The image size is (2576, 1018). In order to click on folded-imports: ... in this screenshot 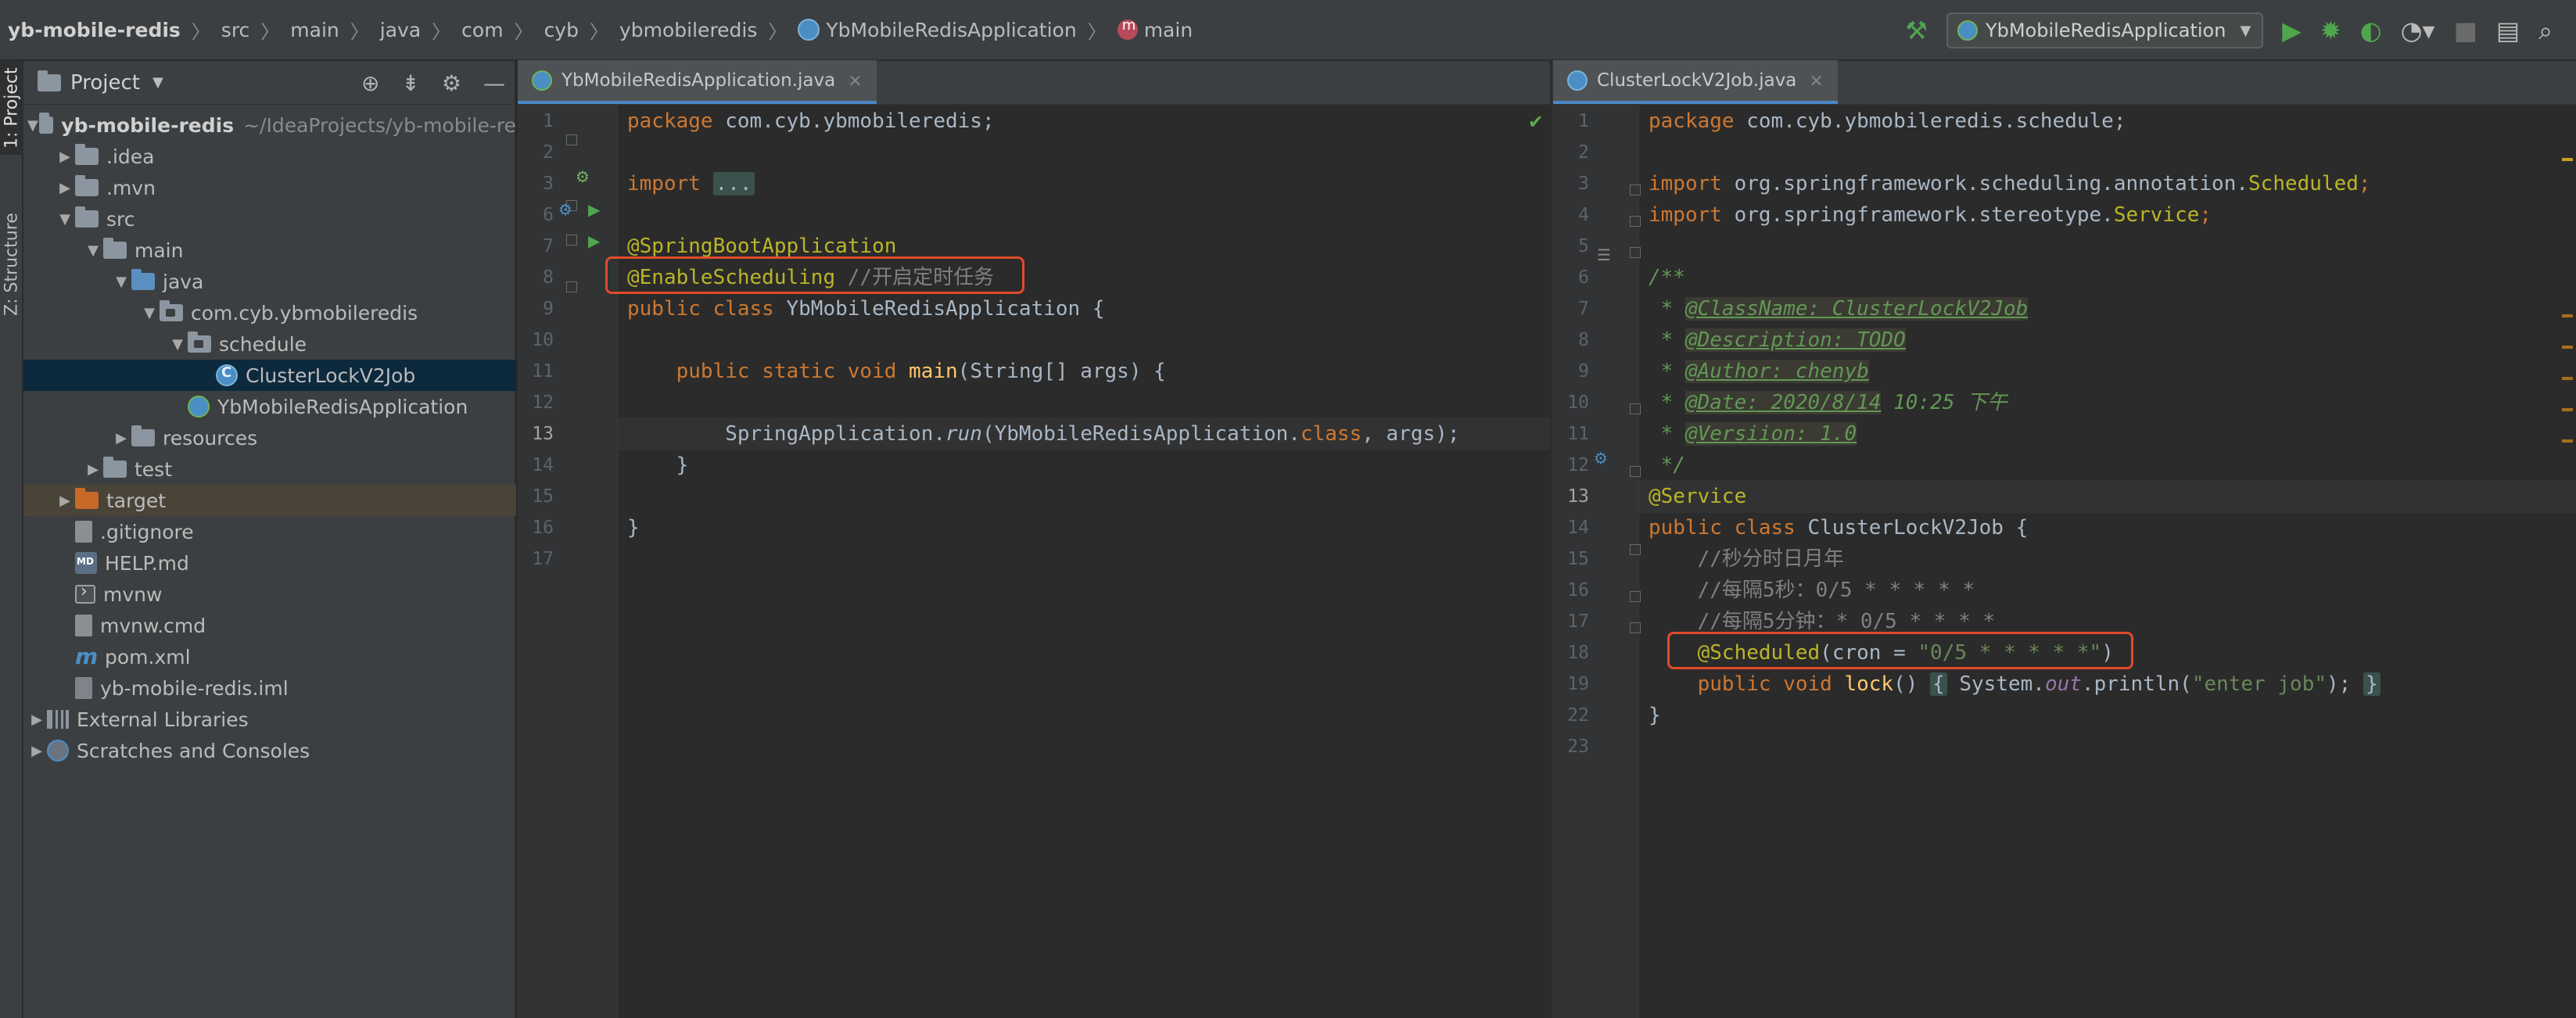, I will do `click(733, 183)`.